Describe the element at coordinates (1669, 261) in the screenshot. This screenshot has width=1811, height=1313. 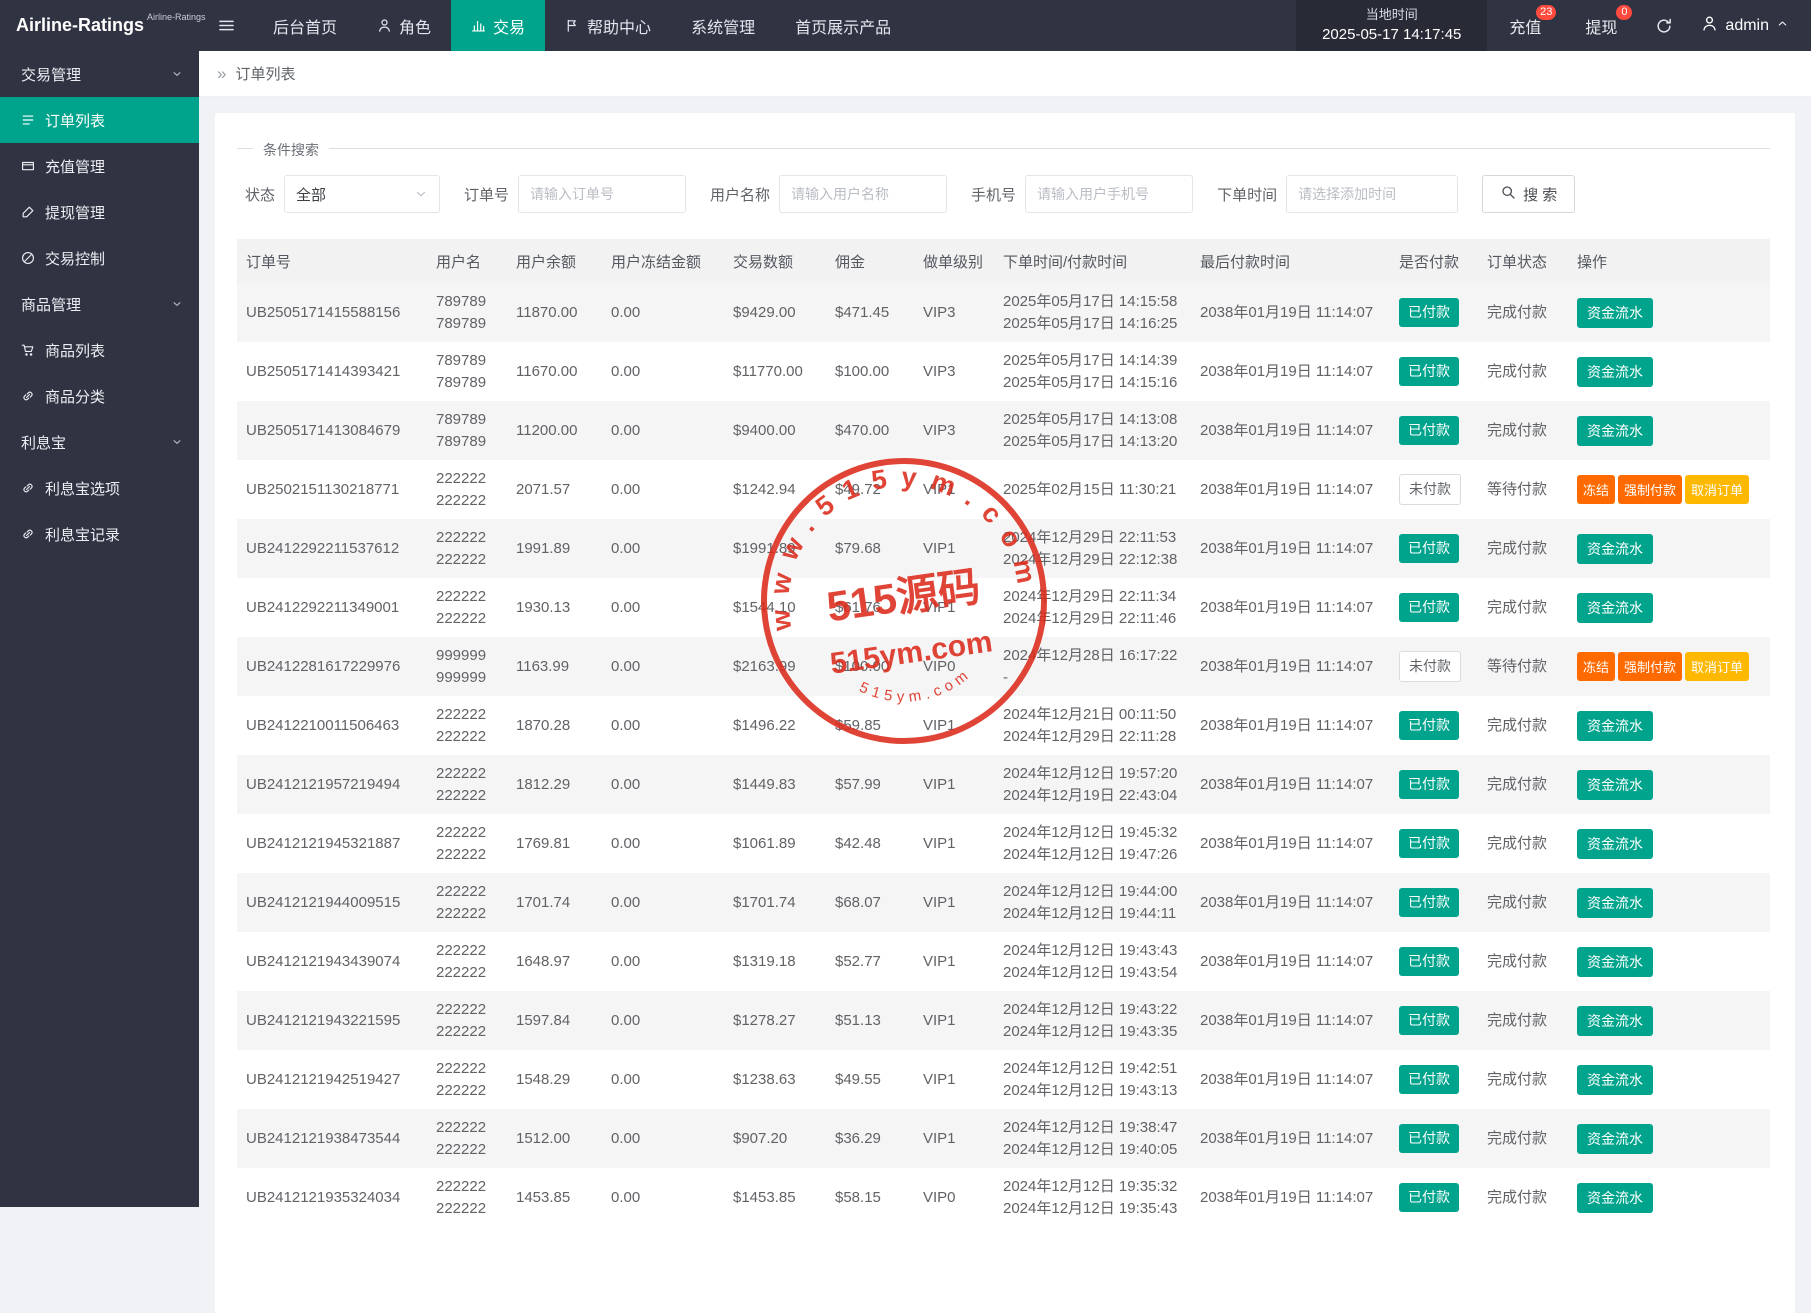
I see `column-header: 操作` at that location.